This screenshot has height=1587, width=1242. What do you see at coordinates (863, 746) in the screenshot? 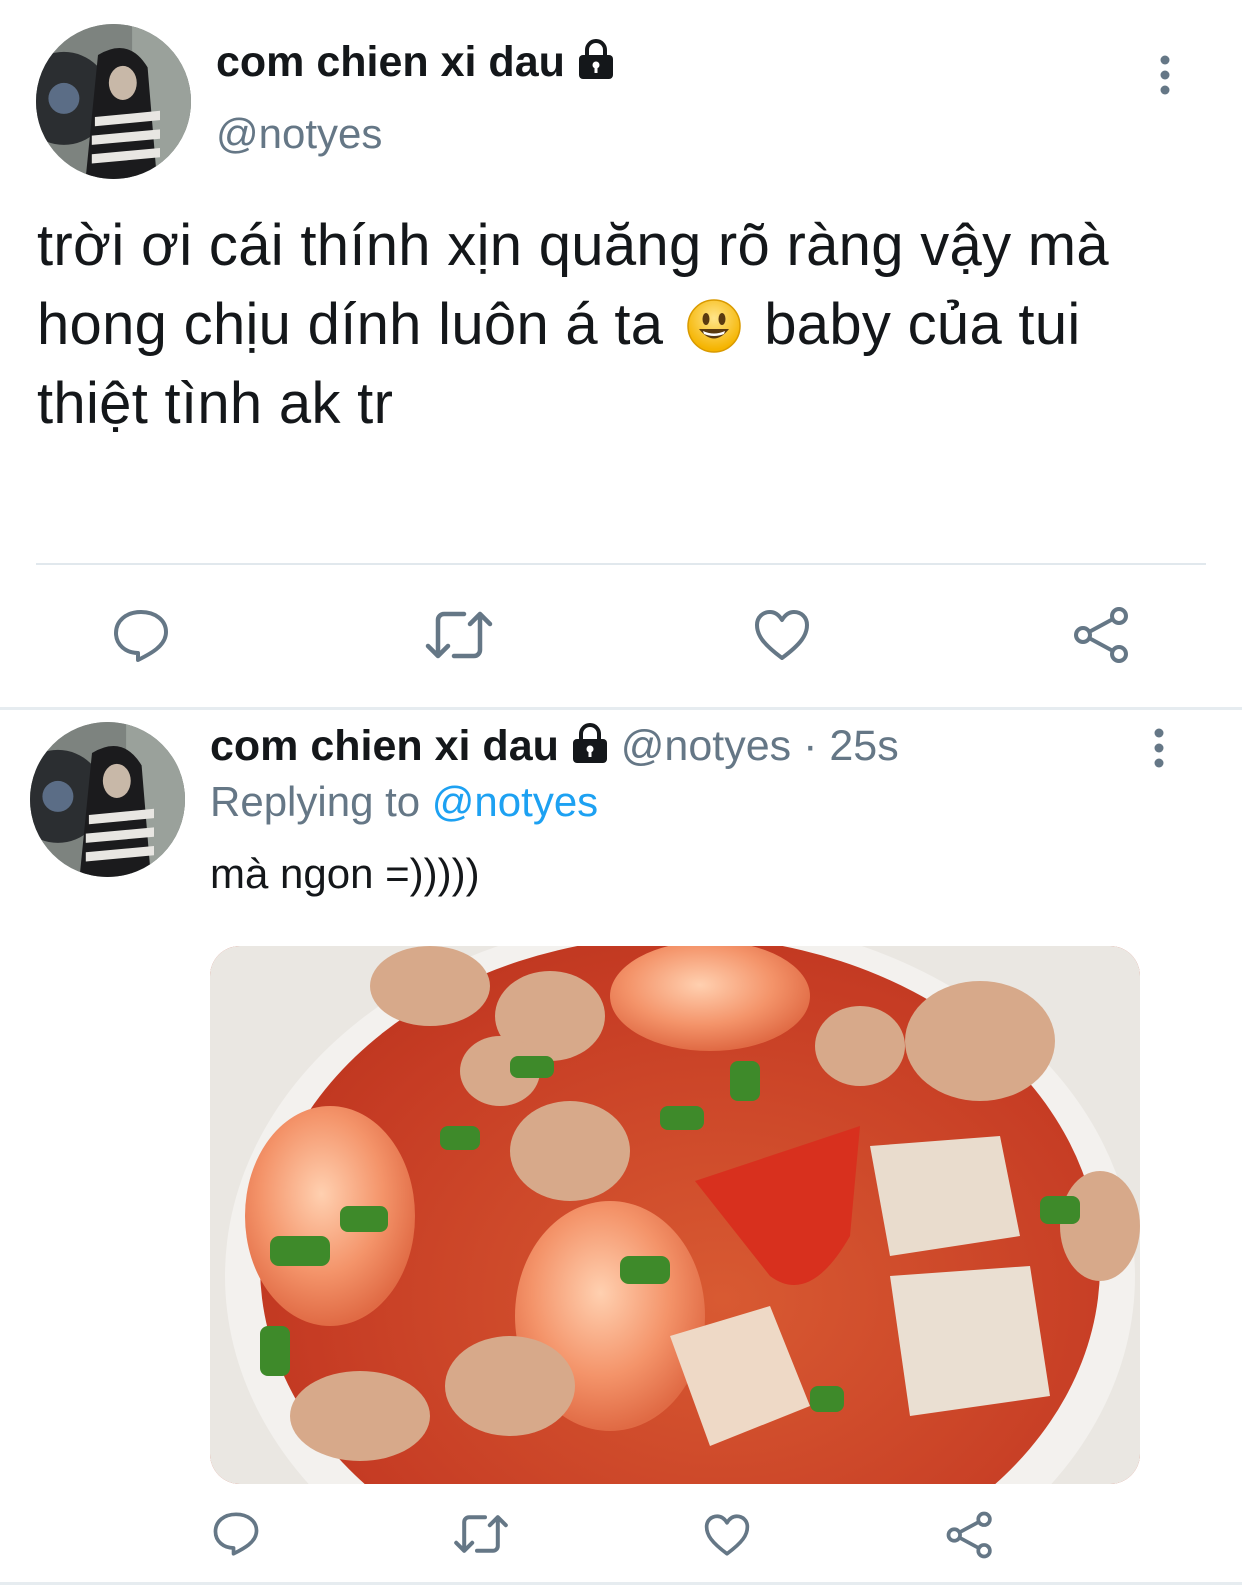
I see `timestamp: 25s` at bounding box center [863, 746].